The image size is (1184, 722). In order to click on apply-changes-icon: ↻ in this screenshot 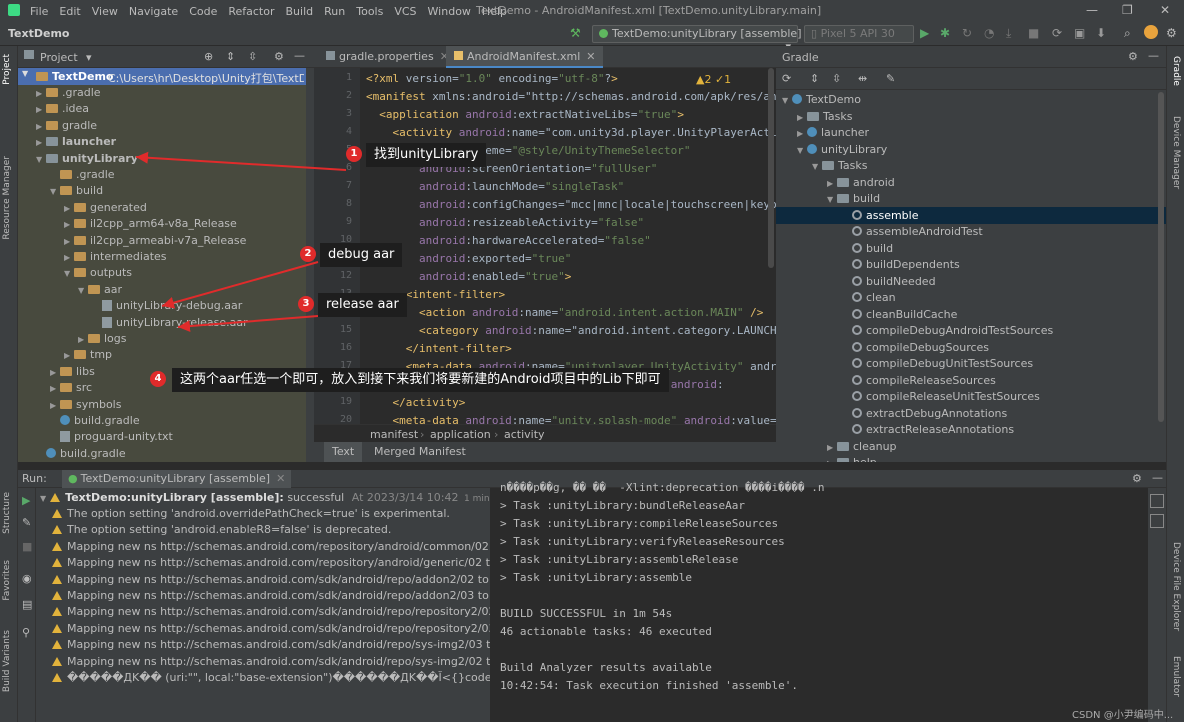, I will do `click(967, 33)`.